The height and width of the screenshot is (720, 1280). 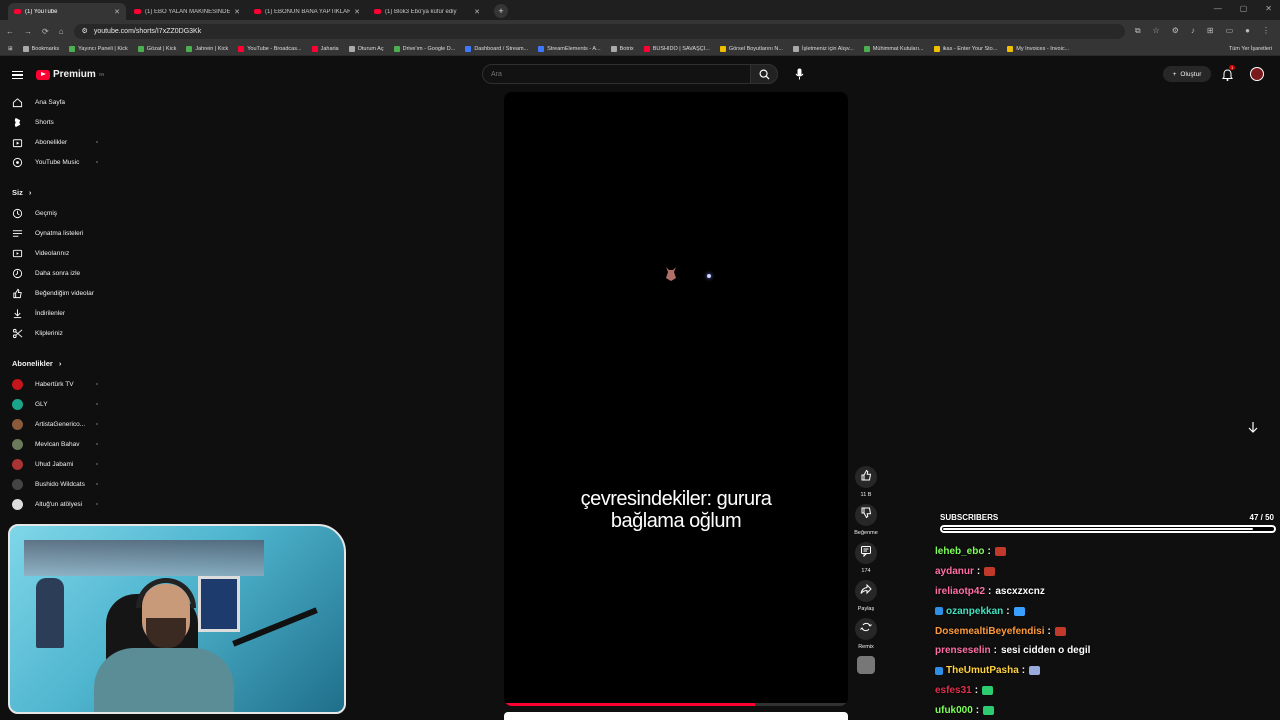 What do you see at coordinates (56, 333) in the screenshot?
I see `sidebar-item: Klipleriniz` at bounding box center [56, 333].